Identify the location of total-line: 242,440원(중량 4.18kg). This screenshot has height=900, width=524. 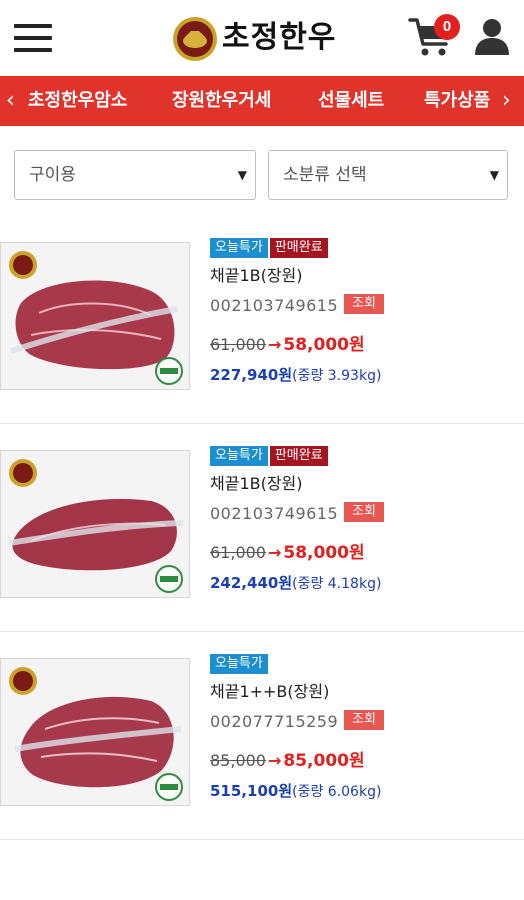
(295, 582).